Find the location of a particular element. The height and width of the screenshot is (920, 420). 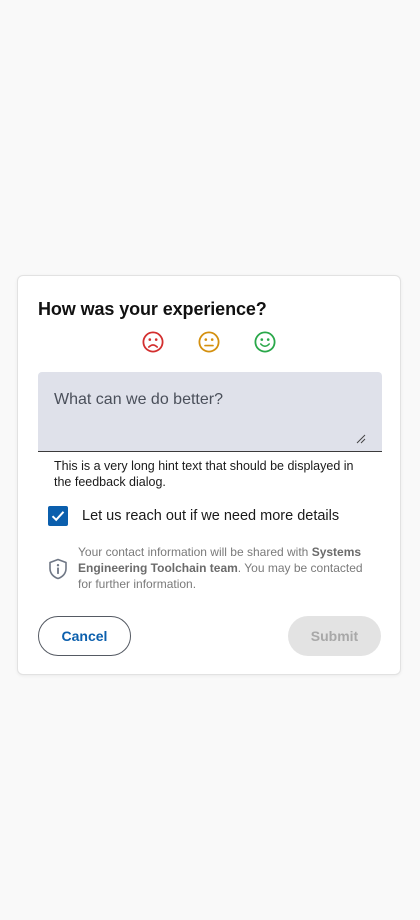

contact-consent-label: Let us reach out if we need more details is located at coordinates (211, 516).